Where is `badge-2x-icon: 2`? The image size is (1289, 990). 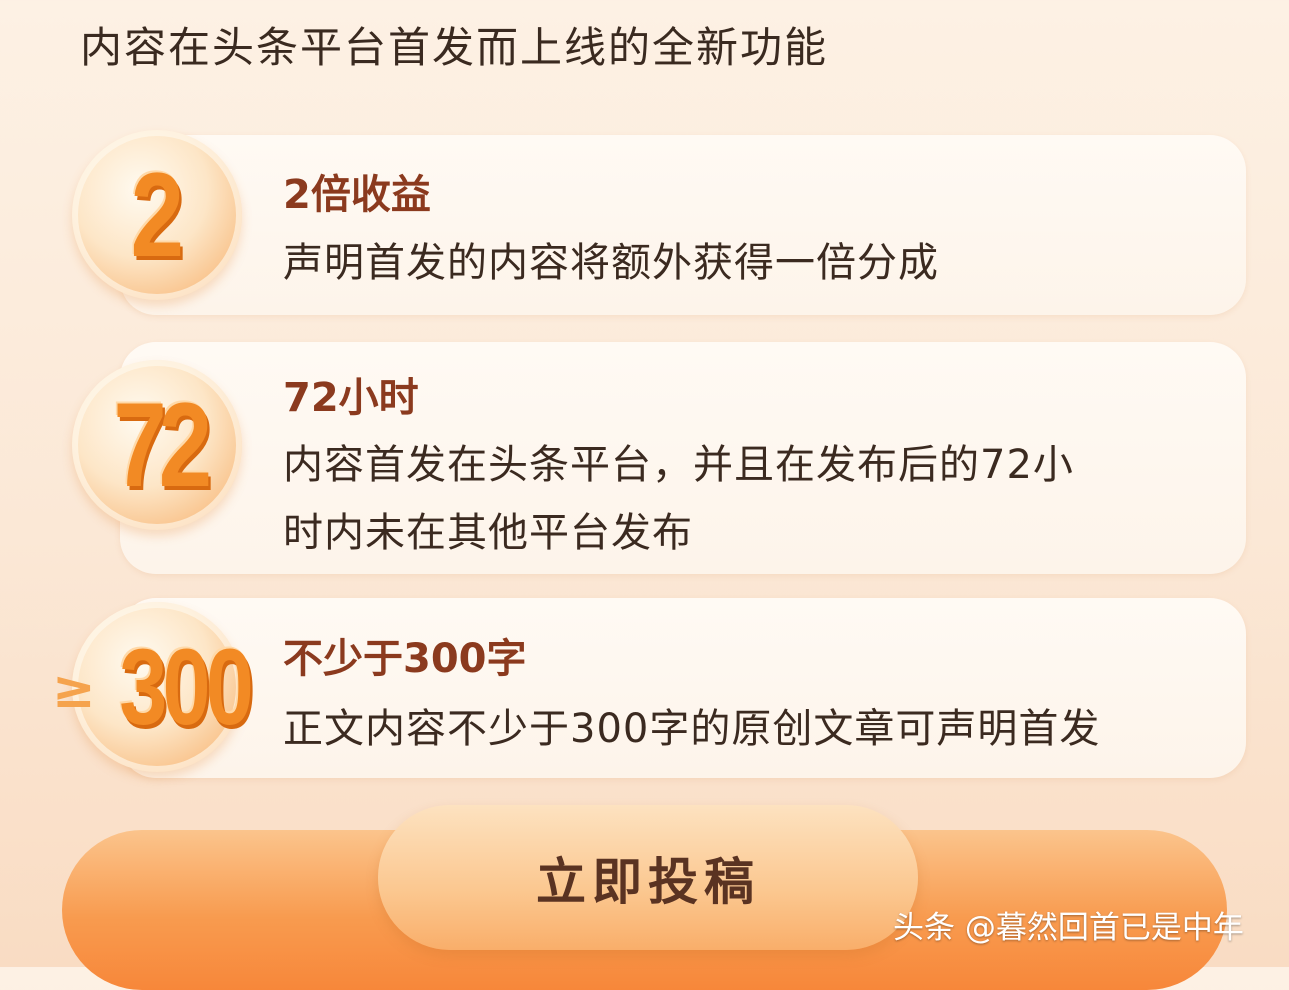
badge-2x-icon: 2 is located at coordinates (157, 215).